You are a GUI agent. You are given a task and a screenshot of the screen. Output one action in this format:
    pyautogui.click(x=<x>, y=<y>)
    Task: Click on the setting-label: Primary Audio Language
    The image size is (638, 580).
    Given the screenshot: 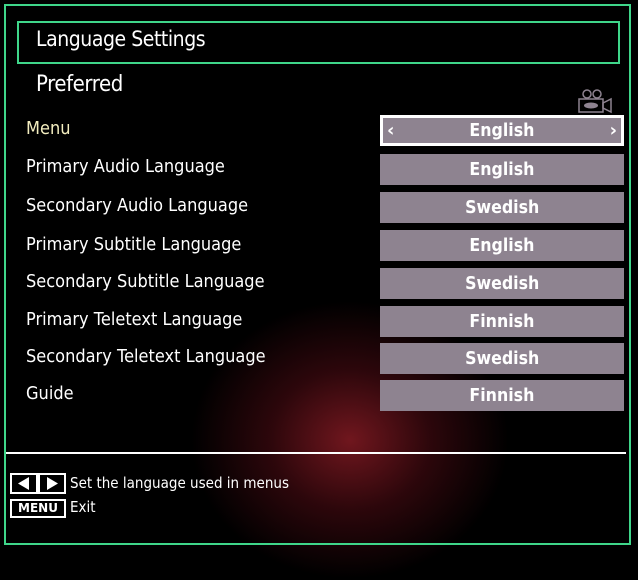 What is the action you would take?
    pyautogui.click(x=125, y=166)
    